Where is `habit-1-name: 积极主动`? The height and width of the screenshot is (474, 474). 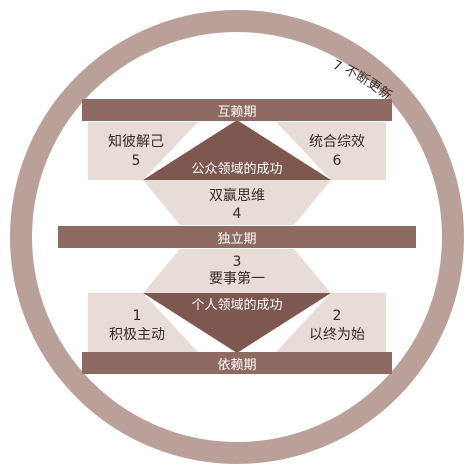 habit-1-name: 积极主动 is located at coordinates (137, 335).